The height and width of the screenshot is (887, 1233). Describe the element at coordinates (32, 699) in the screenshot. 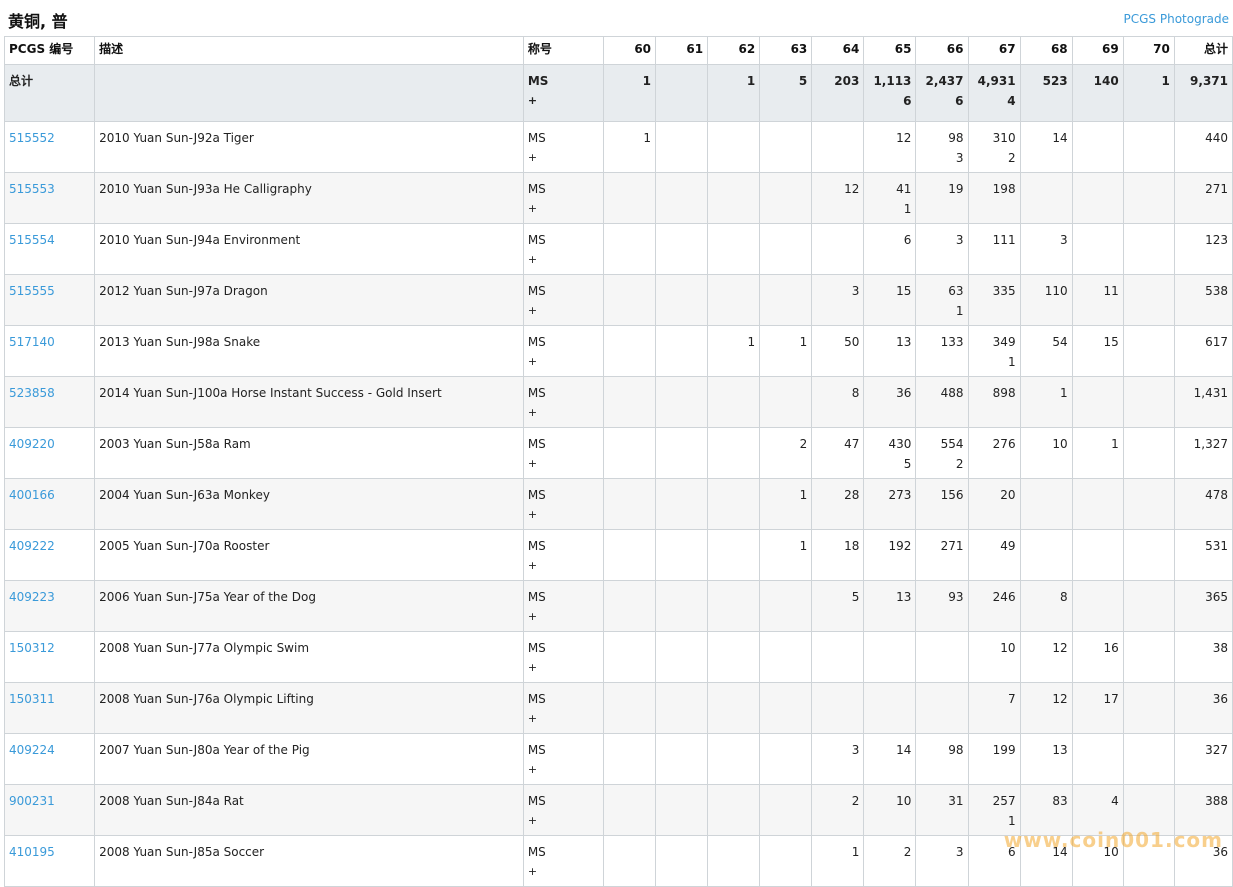

I see `pcgs-number-link: 150311` at that location.